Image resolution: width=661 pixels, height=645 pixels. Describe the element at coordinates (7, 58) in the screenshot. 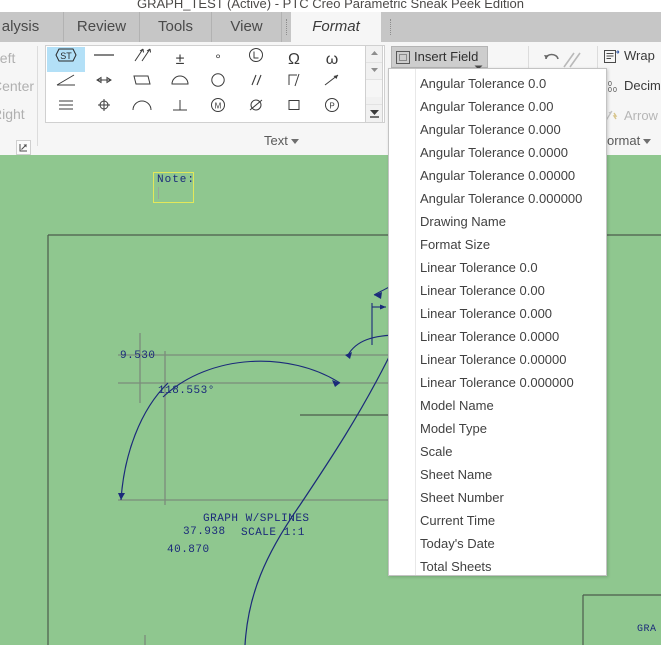

I see `align-left-label: Left` at that location.